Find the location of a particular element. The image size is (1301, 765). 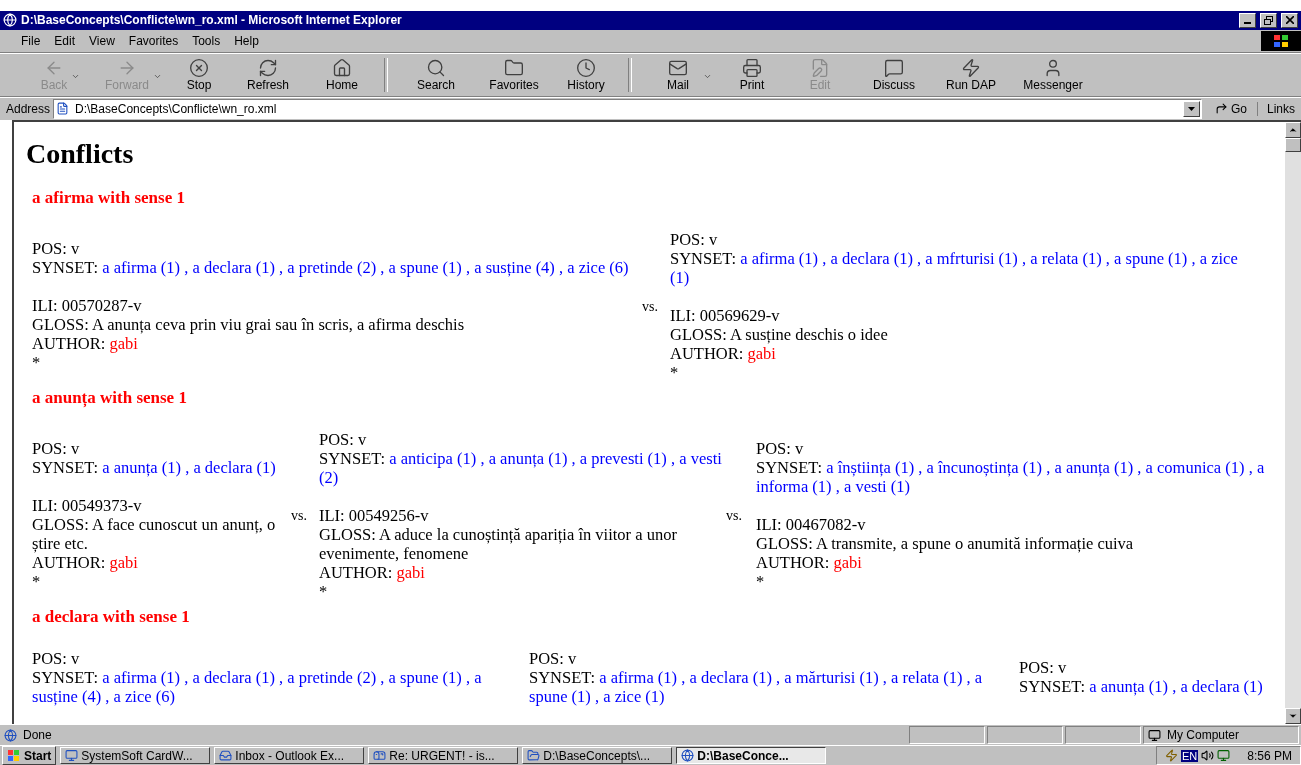

menu-item: Edit is located at coordinates (65, 40).